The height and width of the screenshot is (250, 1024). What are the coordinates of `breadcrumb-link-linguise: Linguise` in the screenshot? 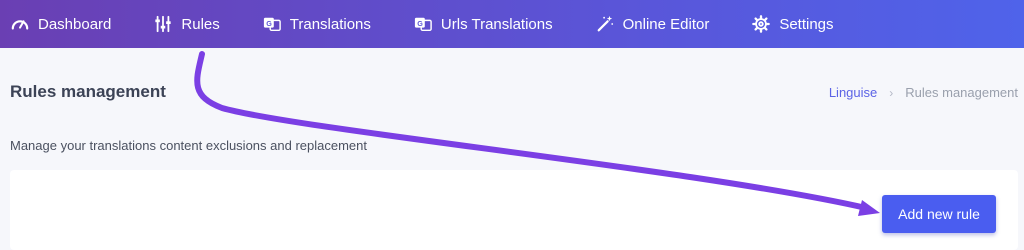 It's located at (853, 92).